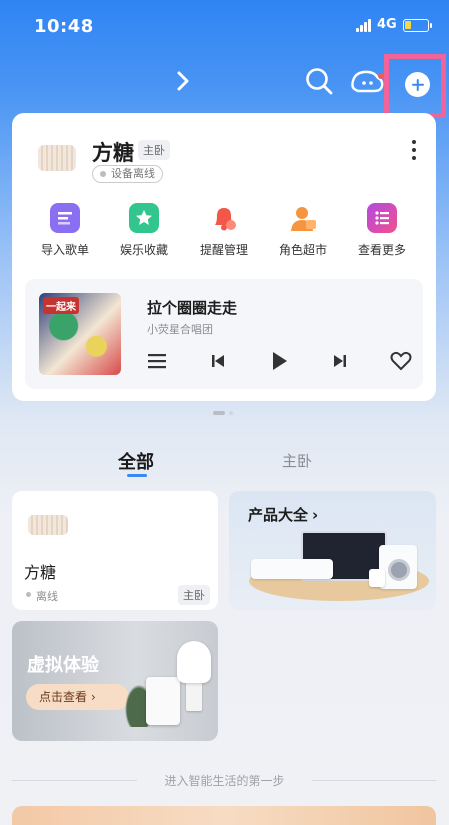 The height and width of the screenshot is (825, 449). Describe the element at coordinates (113, 153) in the screenshot. I see `device-name: 方糖` at that location.